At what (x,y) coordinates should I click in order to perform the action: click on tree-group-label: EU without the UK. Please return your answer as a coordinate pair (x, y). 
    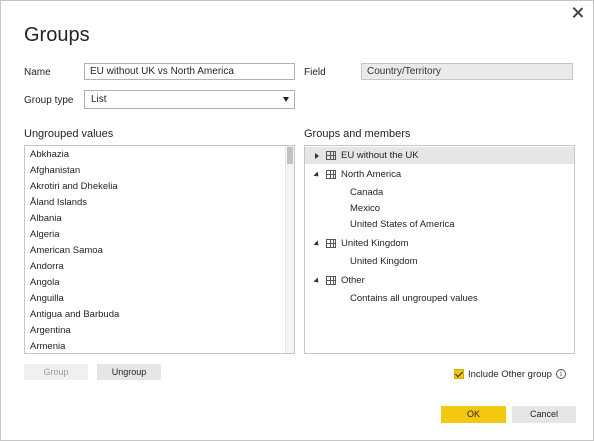
    Looking at the image, I should click on (380, 155).